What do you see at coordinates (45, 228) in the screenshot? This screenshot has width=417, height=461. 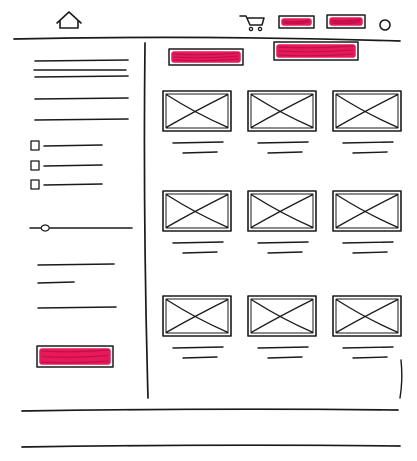 I see `slider-handle` at bounding box center [45, 228].